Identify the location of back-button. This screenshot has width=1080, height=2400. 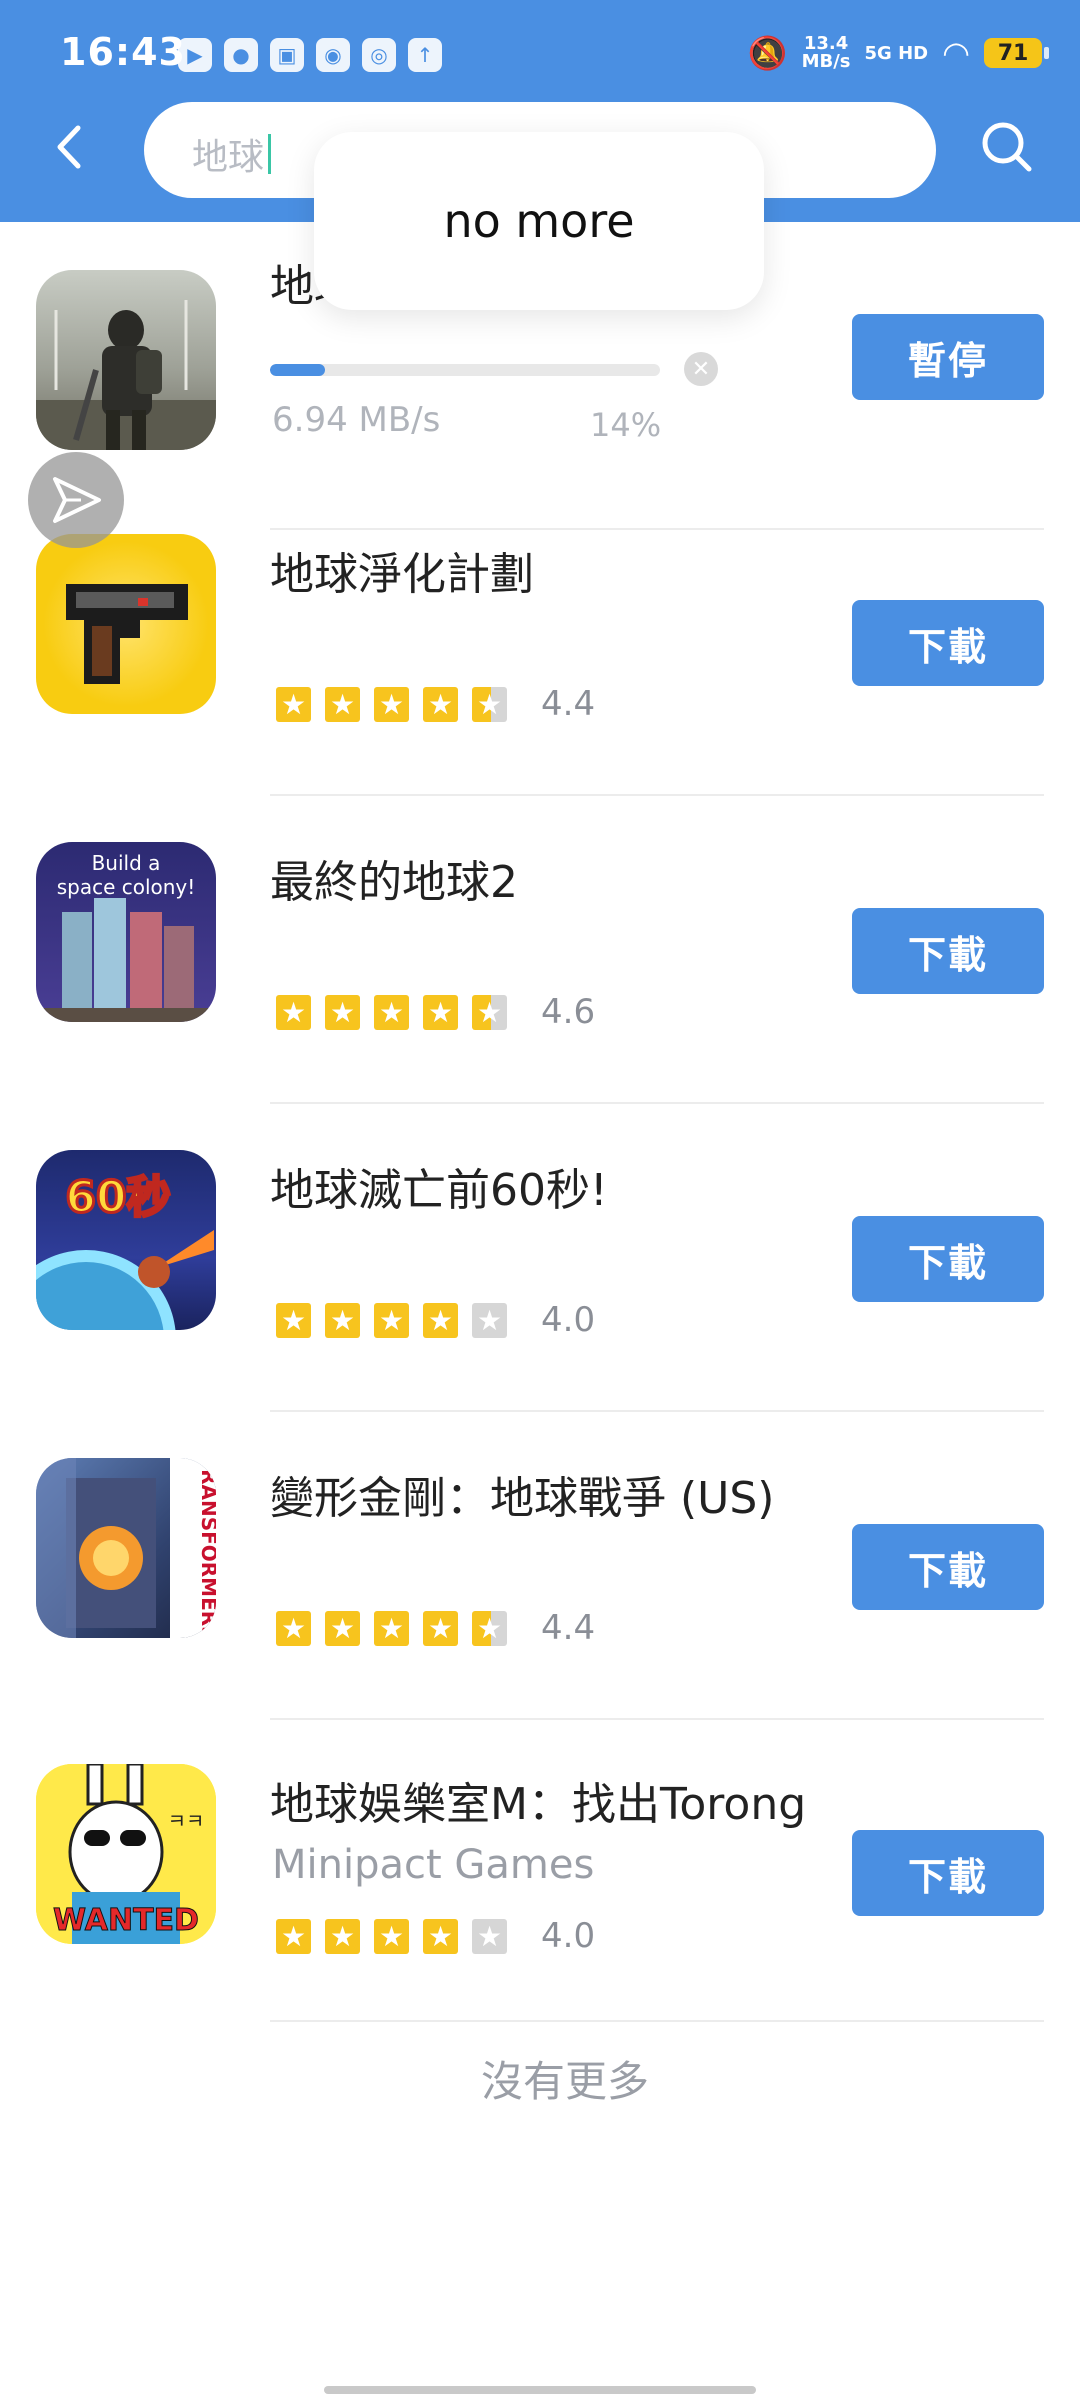
(70, 147).